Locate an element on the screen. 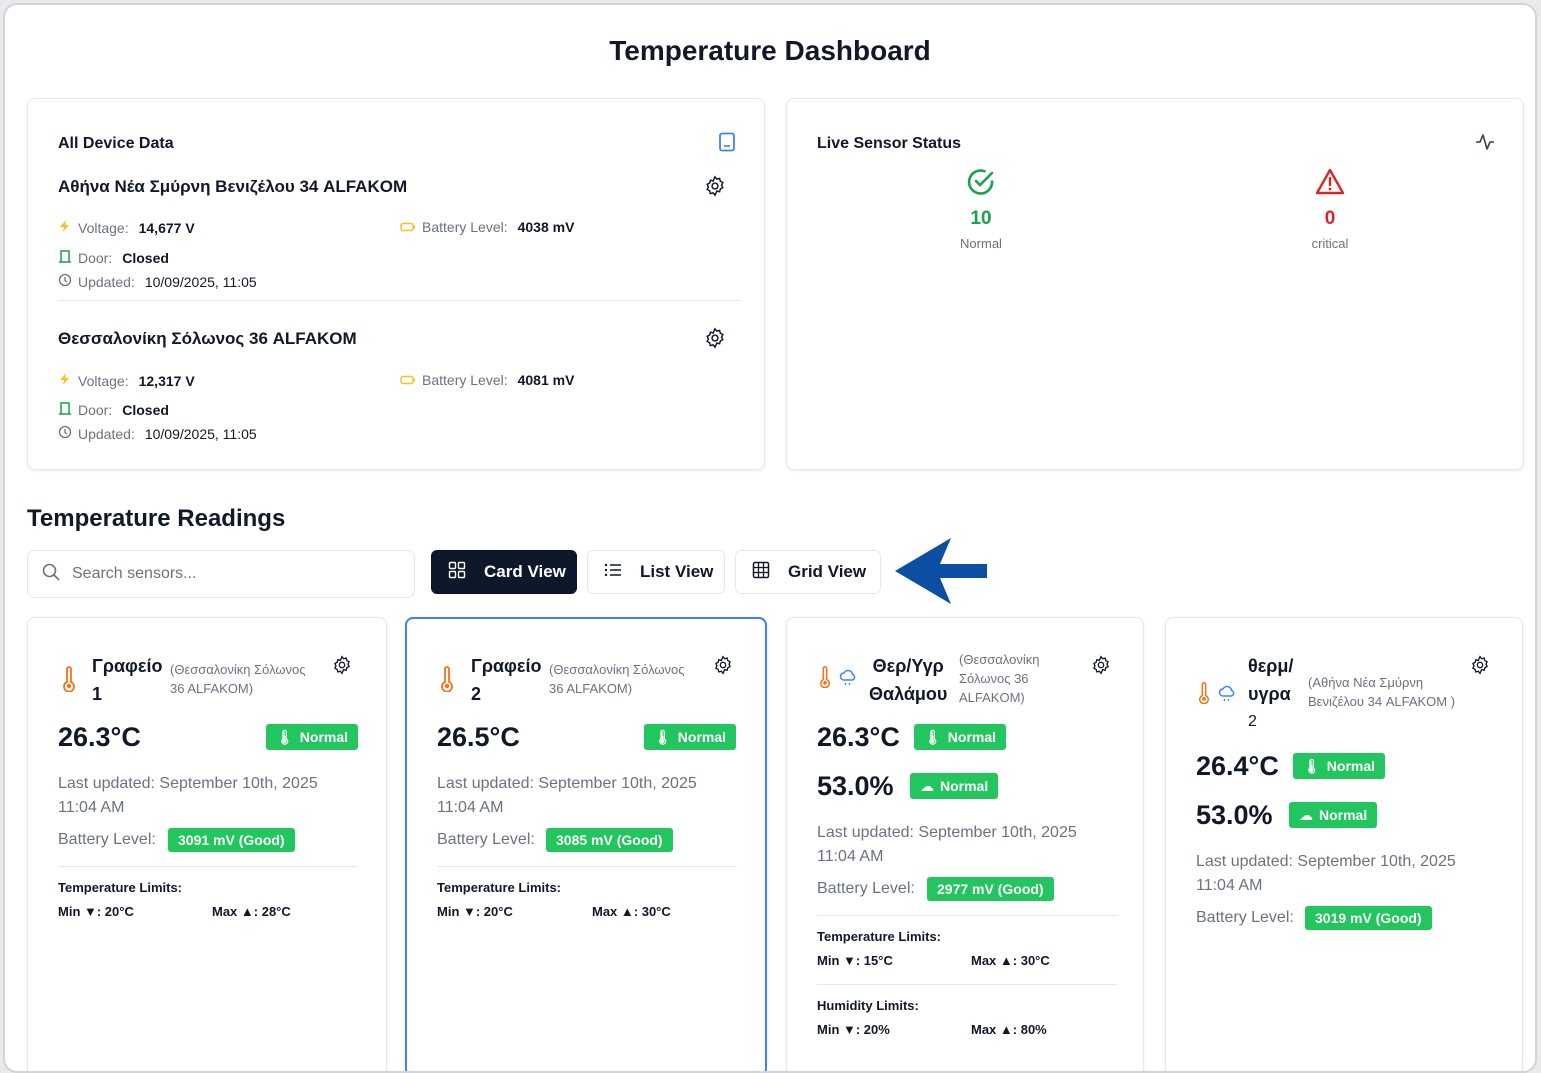 The image size is (1541, 1073). battery-row: Battery Level: 4081 mV is located at coordinates (487, 380).